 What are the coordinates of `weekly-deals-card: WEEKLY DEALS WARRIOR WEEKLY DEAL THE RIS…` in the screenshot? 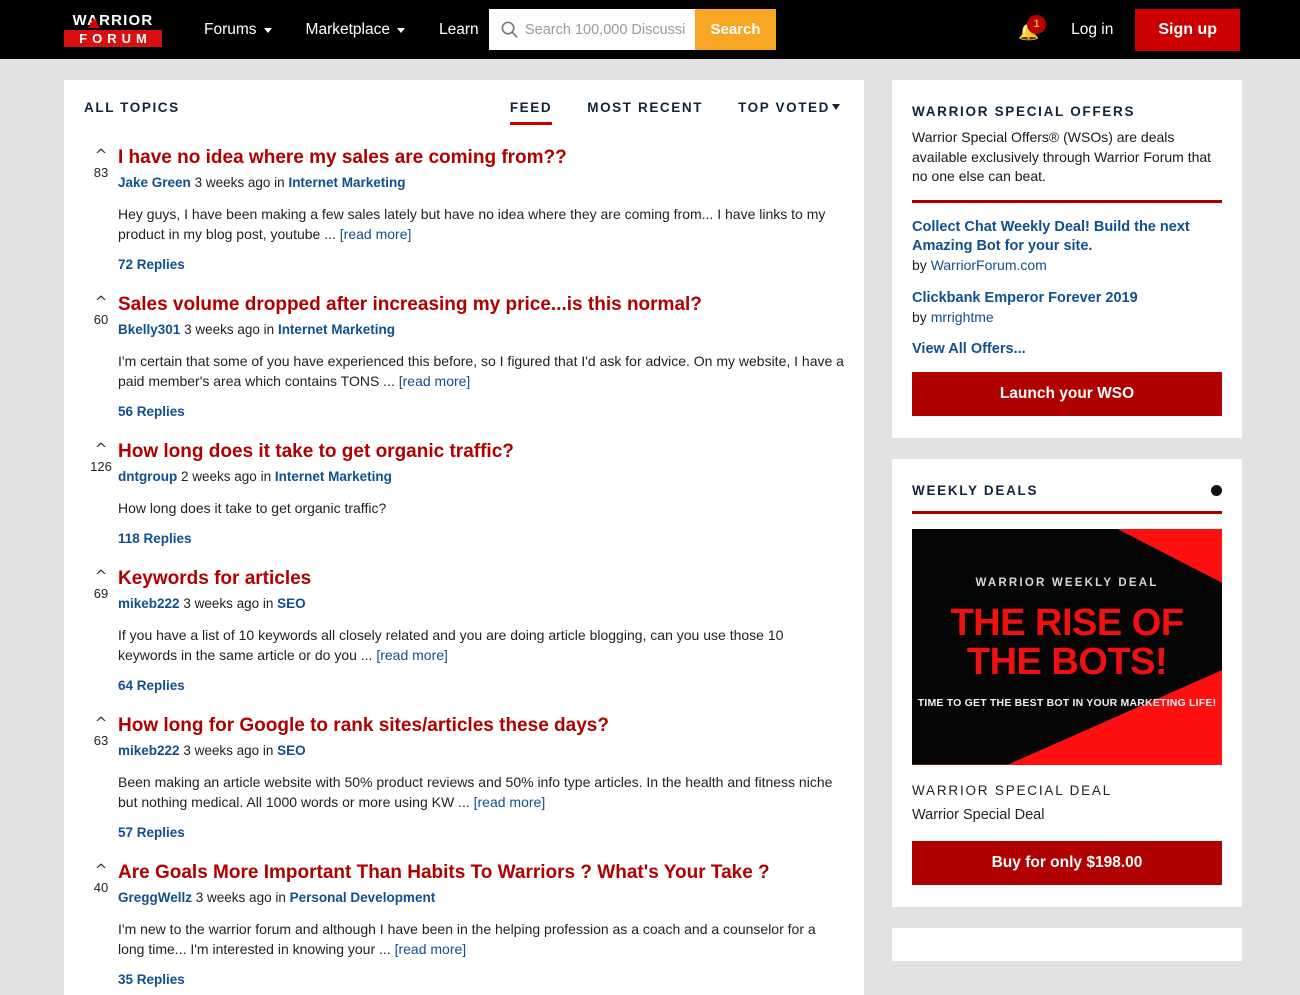 It's located at (1067, 682).